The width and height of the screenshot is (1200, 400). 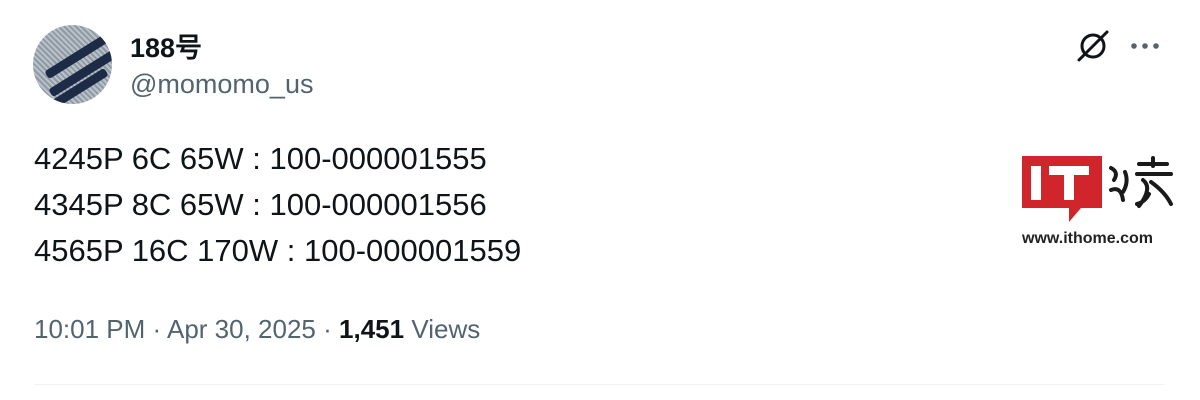 I want to click on ithome-logo, so click(x=1097, y=189).